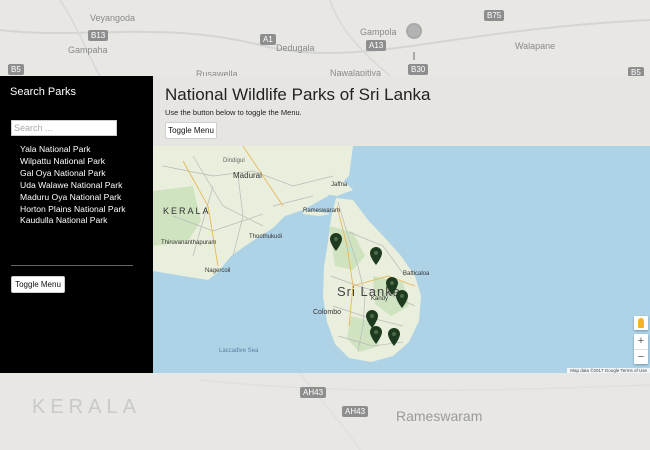 This screenshot has width=650, height=450. What do you see at coordinates (641, 342) in the screenshot?
I see `zoom-in-button: +` at bounding box center [641, 342].